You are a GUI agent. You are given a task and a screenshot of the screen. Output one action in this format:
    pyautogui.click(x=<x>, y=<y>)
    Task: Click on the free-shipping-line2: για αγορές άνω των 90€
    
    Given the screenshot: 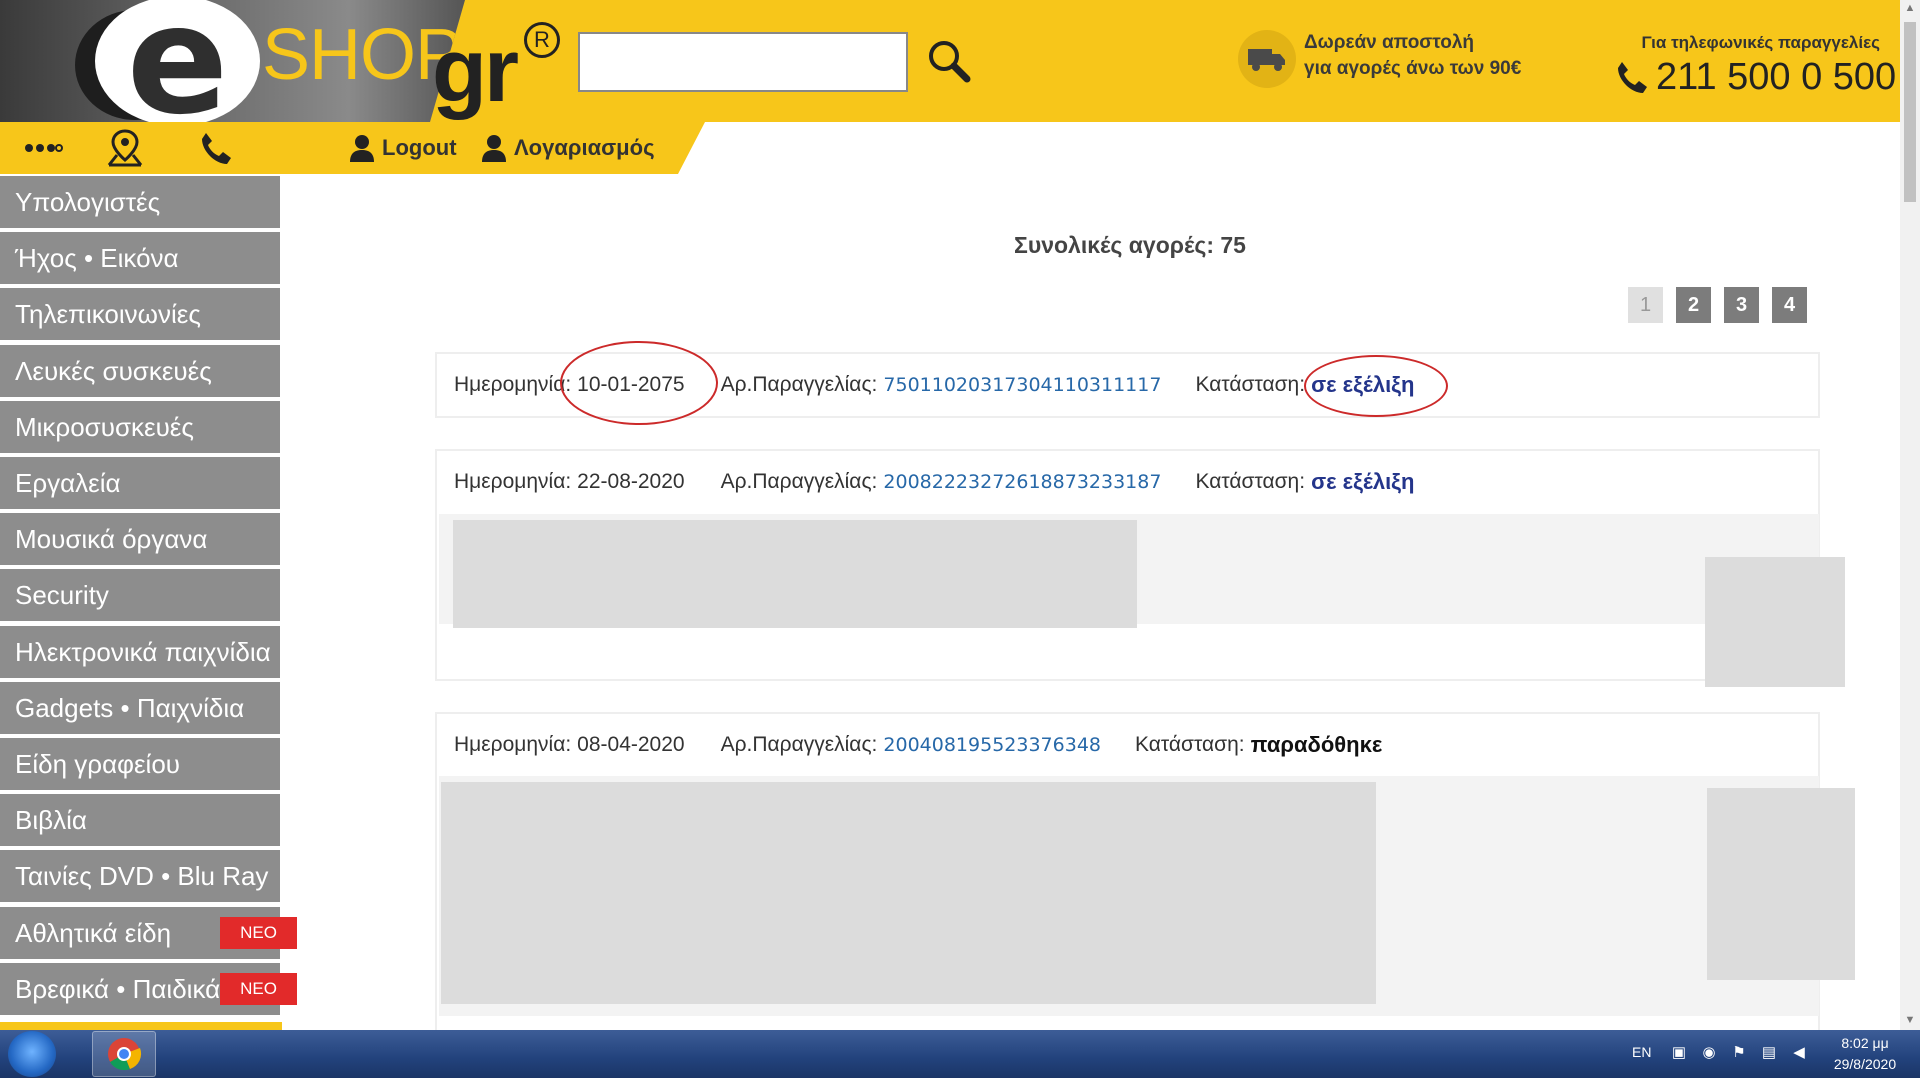 What is the action you would take?
    pyautogui.click(x=1413, y=68)
    